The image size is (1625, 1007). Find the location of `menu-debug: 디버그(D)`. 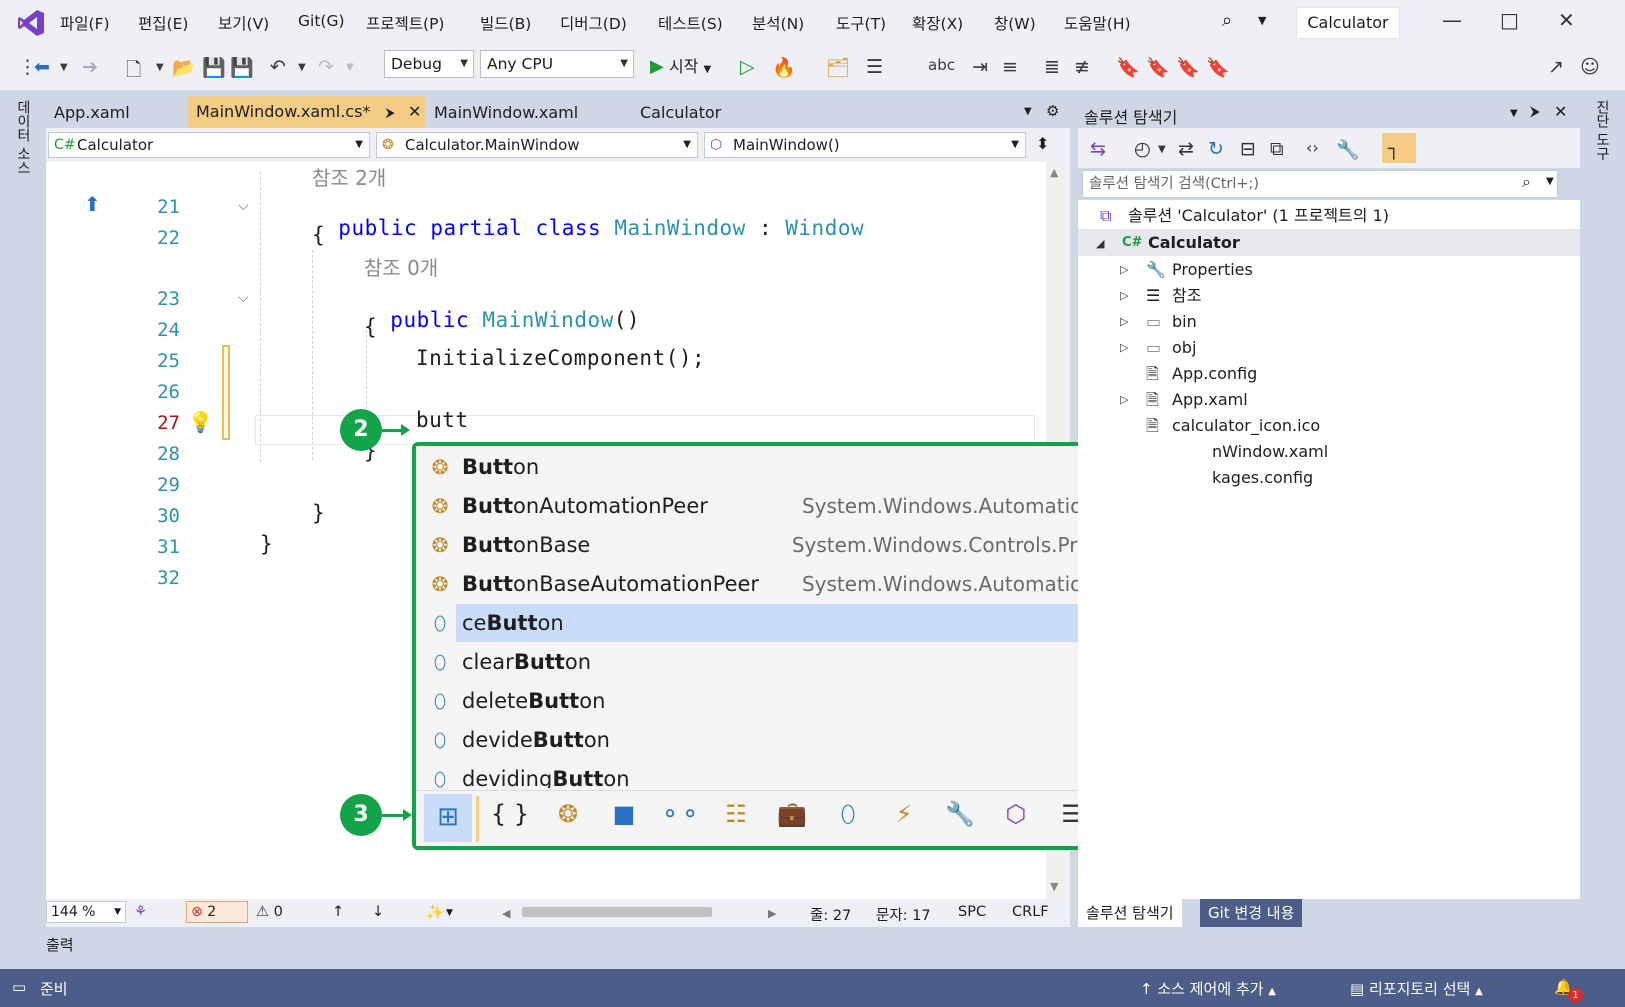

menu-debug: 디버그(D) is located at coordinates (593, 23).